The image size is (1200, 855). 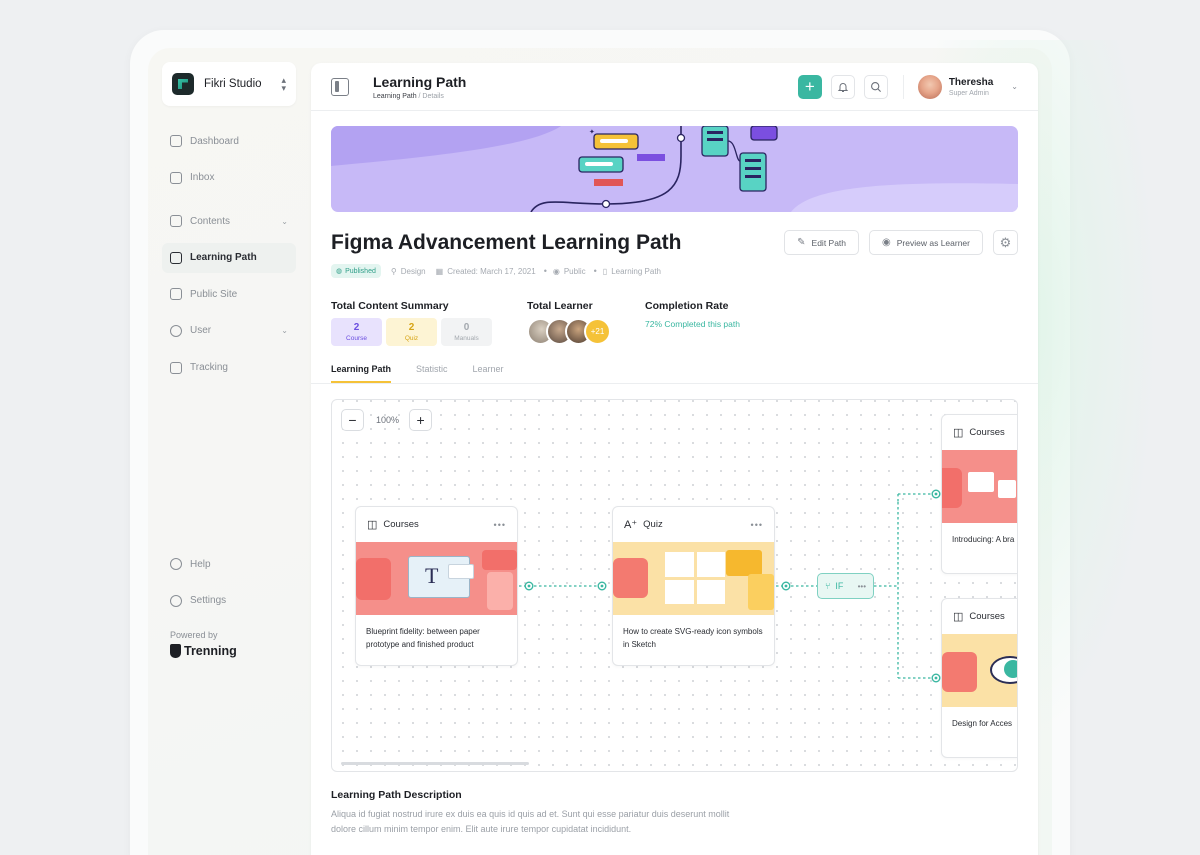 I want to click on user-menu: Theresha Super Admin ⌄, so click(x=960, y=86).